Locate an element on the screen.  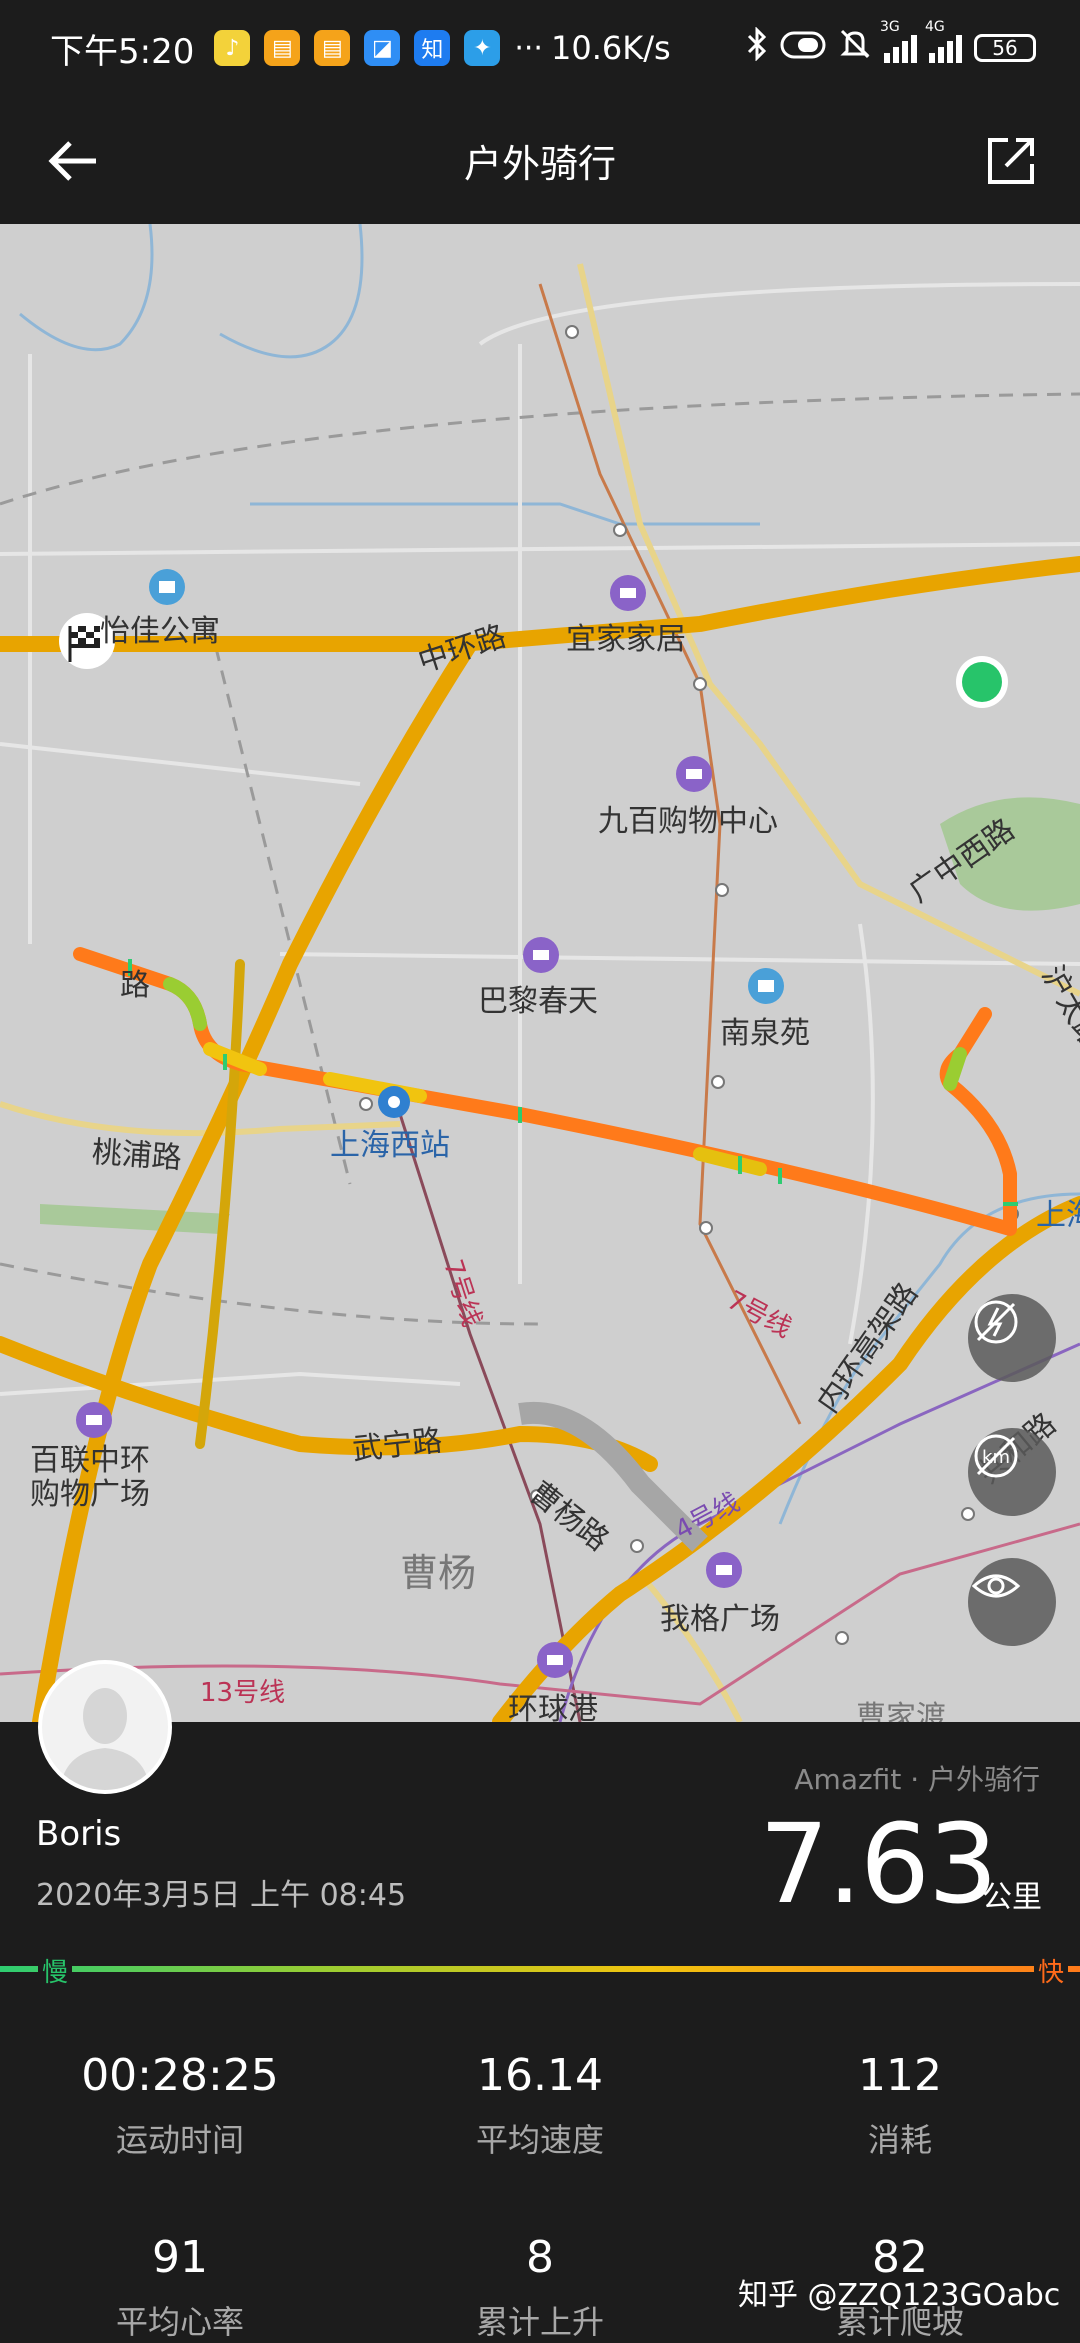
stat-label: 消耗 is located at coordinates (899, 2140).